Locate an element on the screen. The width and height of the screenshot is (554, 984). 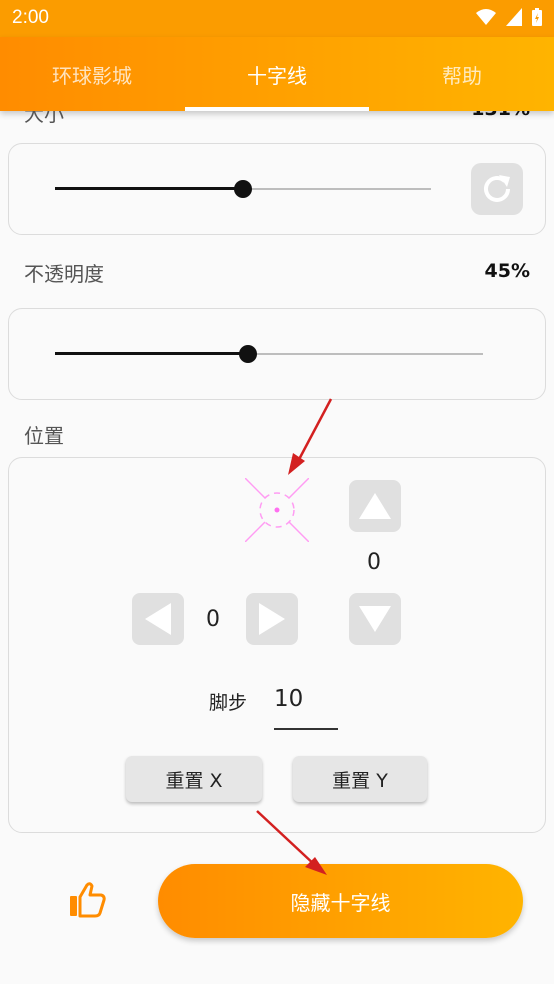
thumbs-up-icon is located at coordinates (87, 900).